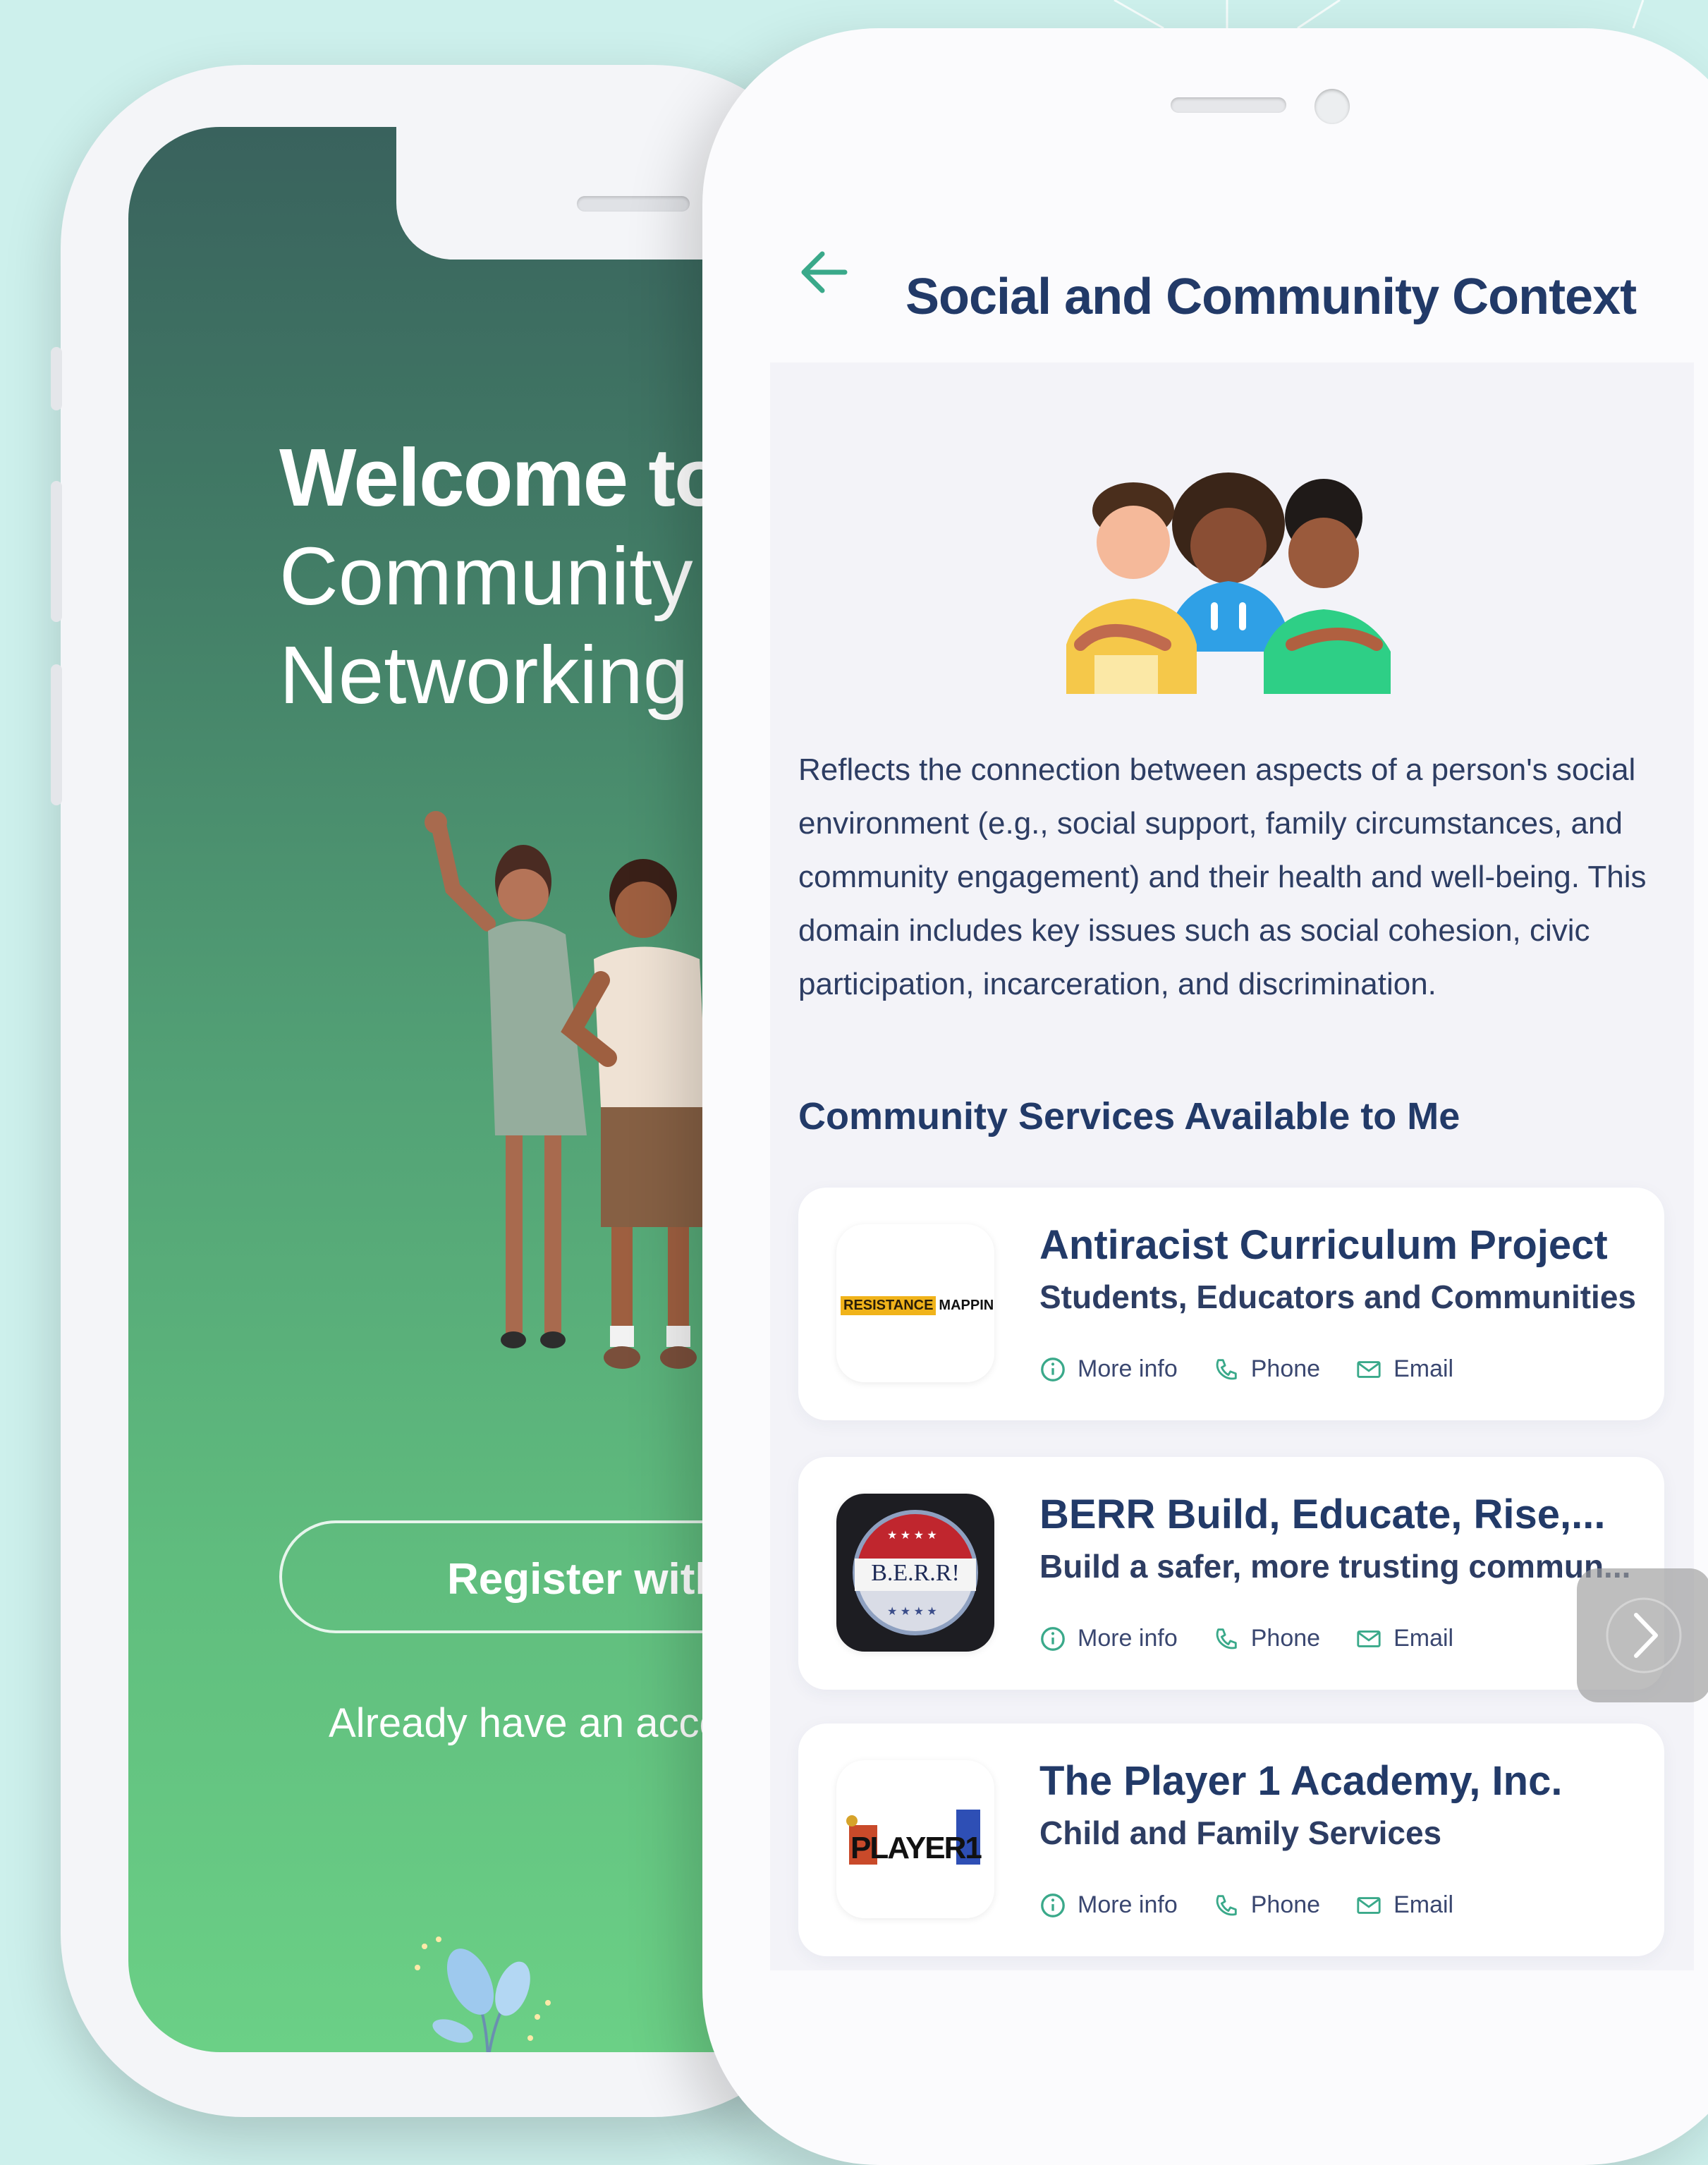 This screenshot has height=2165, width=1708. Describe the element at coordinates (483, 1994) in the screenshot. I see `plant-decoration` at that location.